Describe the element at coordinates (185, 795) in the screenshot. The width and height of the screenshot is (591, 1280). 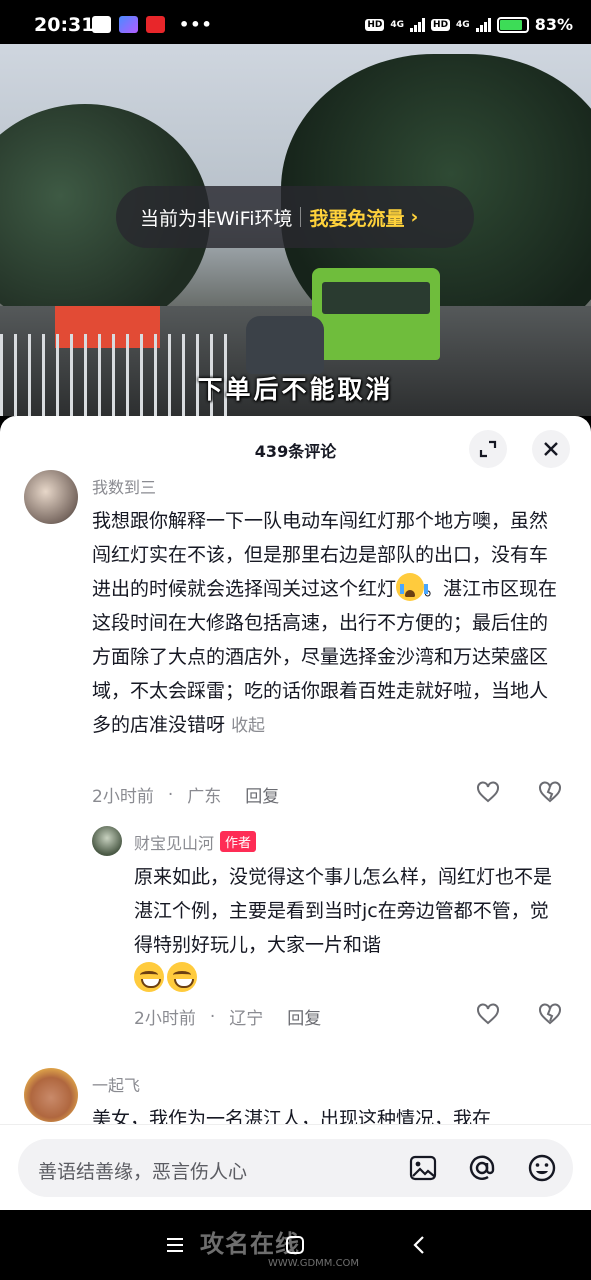
I see `comment-meta: 2小时前 · 广东 回复` at that location.